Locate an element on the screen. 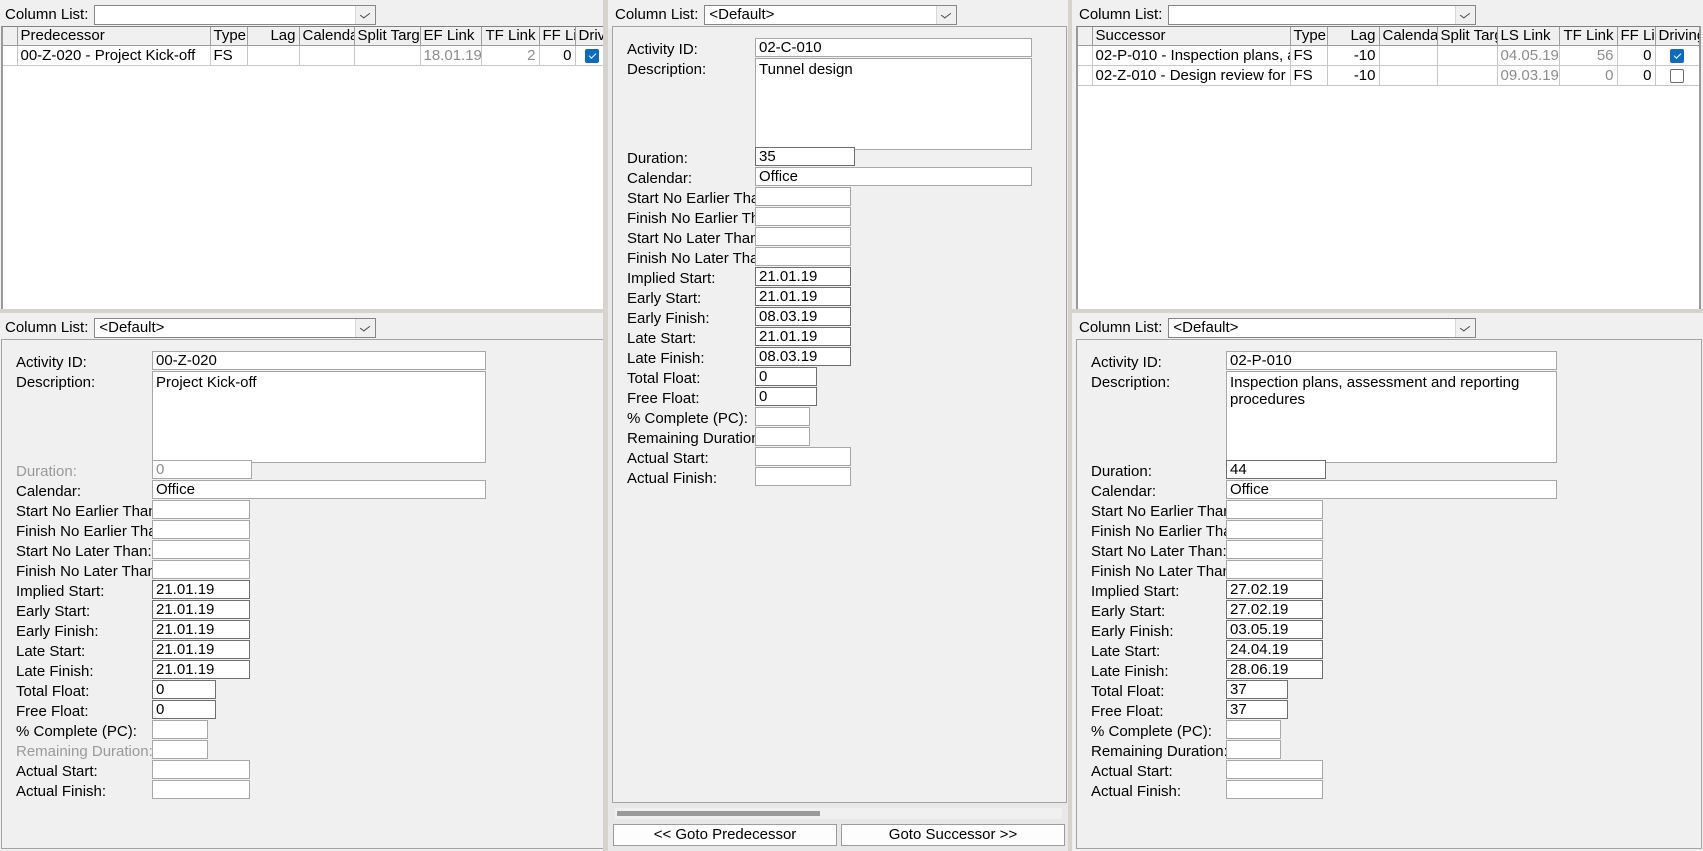 The width and height of the screenshot is (1703, 851). center-column-list-combo: <Default> is located at coordinates (831, 14).